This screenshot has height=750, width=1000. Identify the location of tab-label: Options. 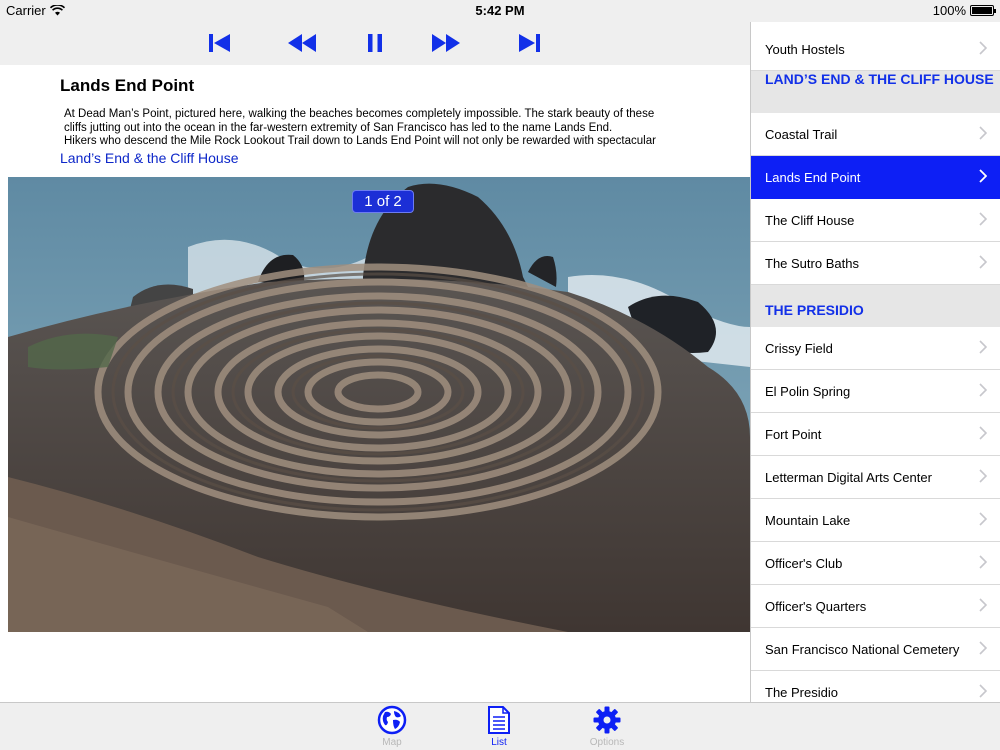
(607, 742).